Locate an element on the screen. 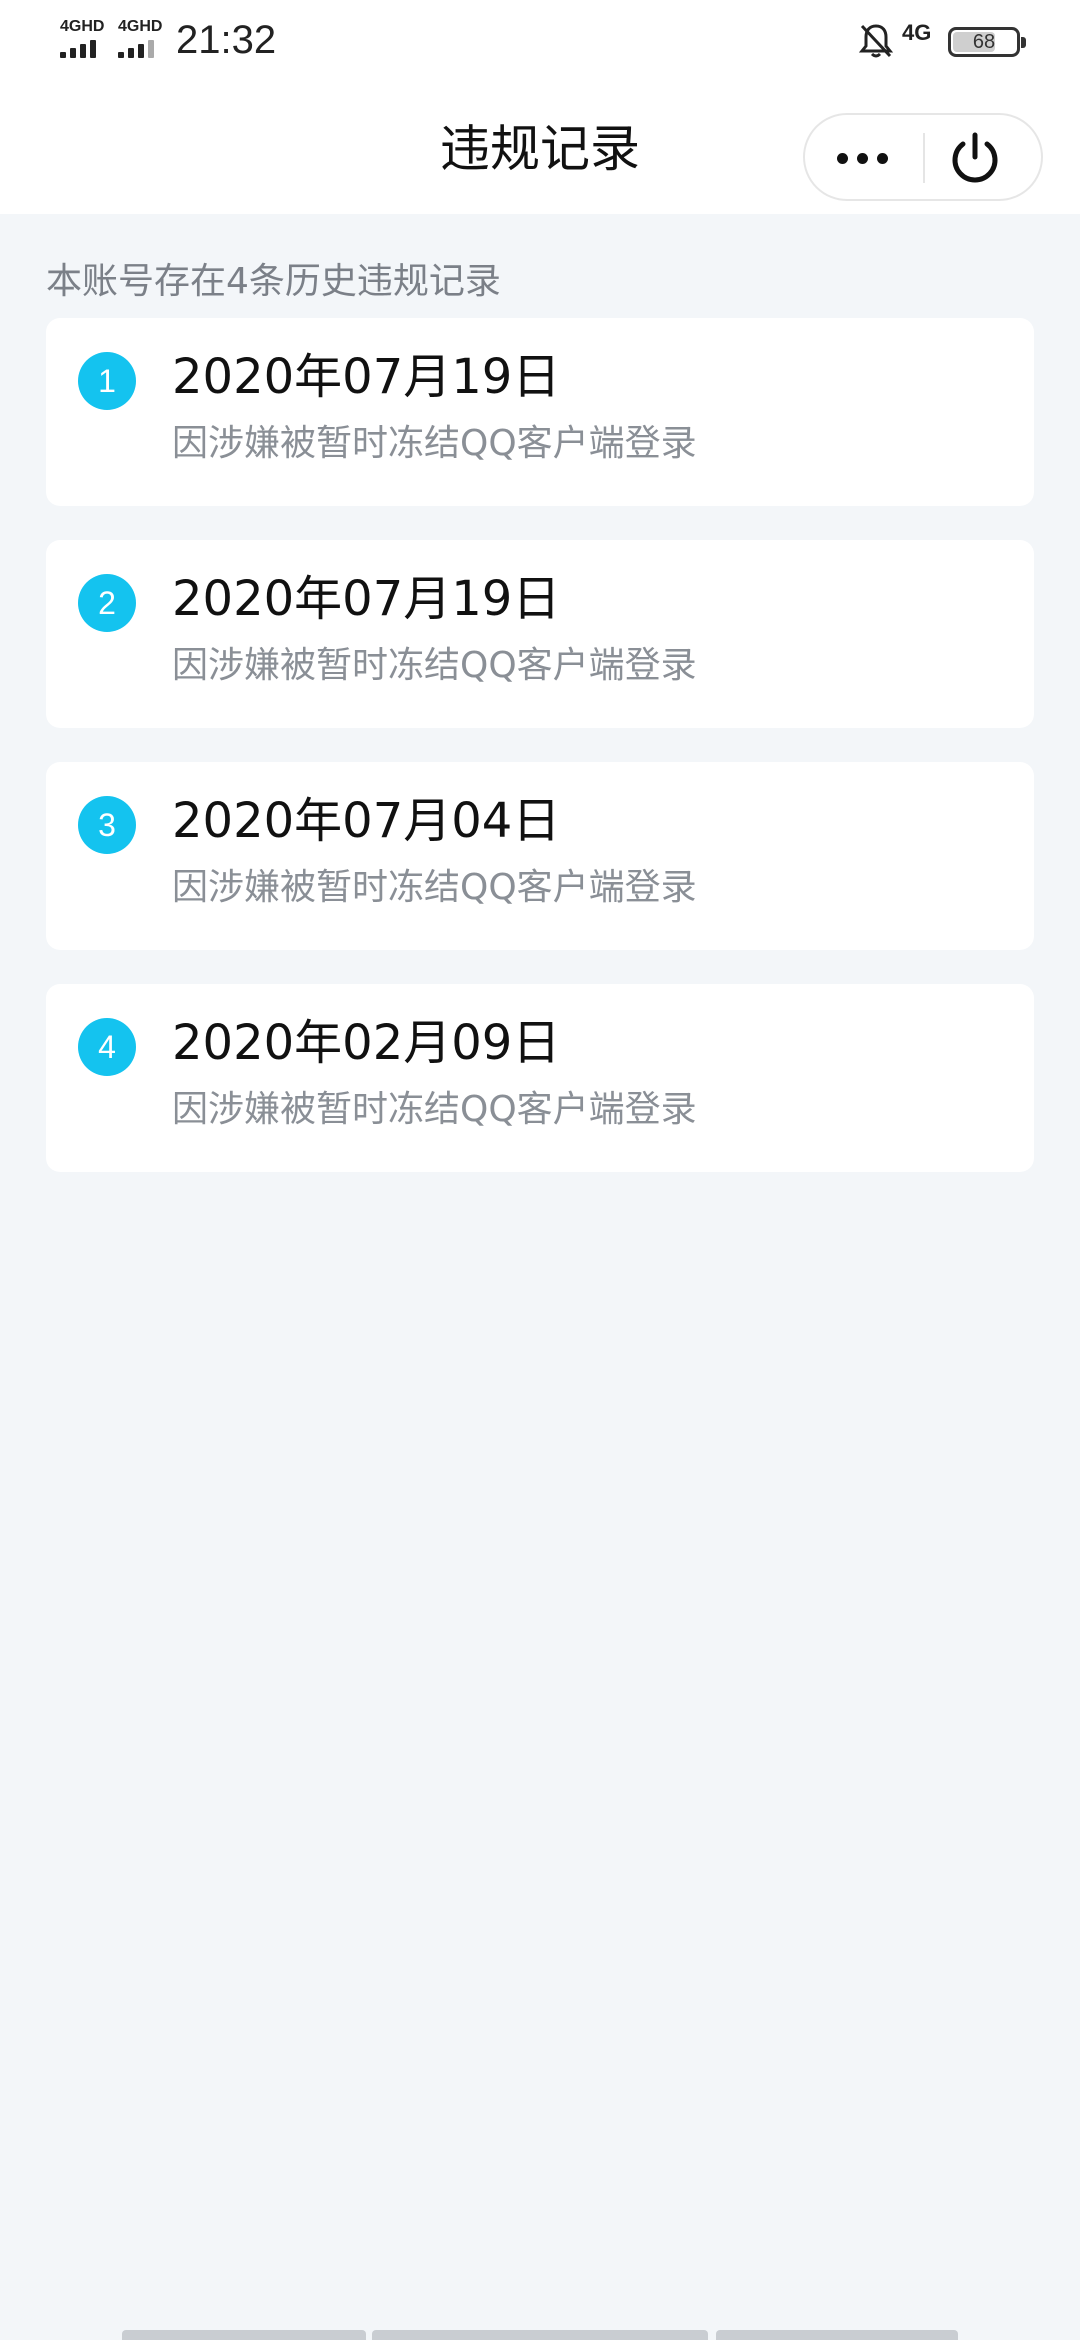 The width and height of the screenshot is (1080, 2340). record-date: 2020年07月04日 is located at coordinates (366, 821).